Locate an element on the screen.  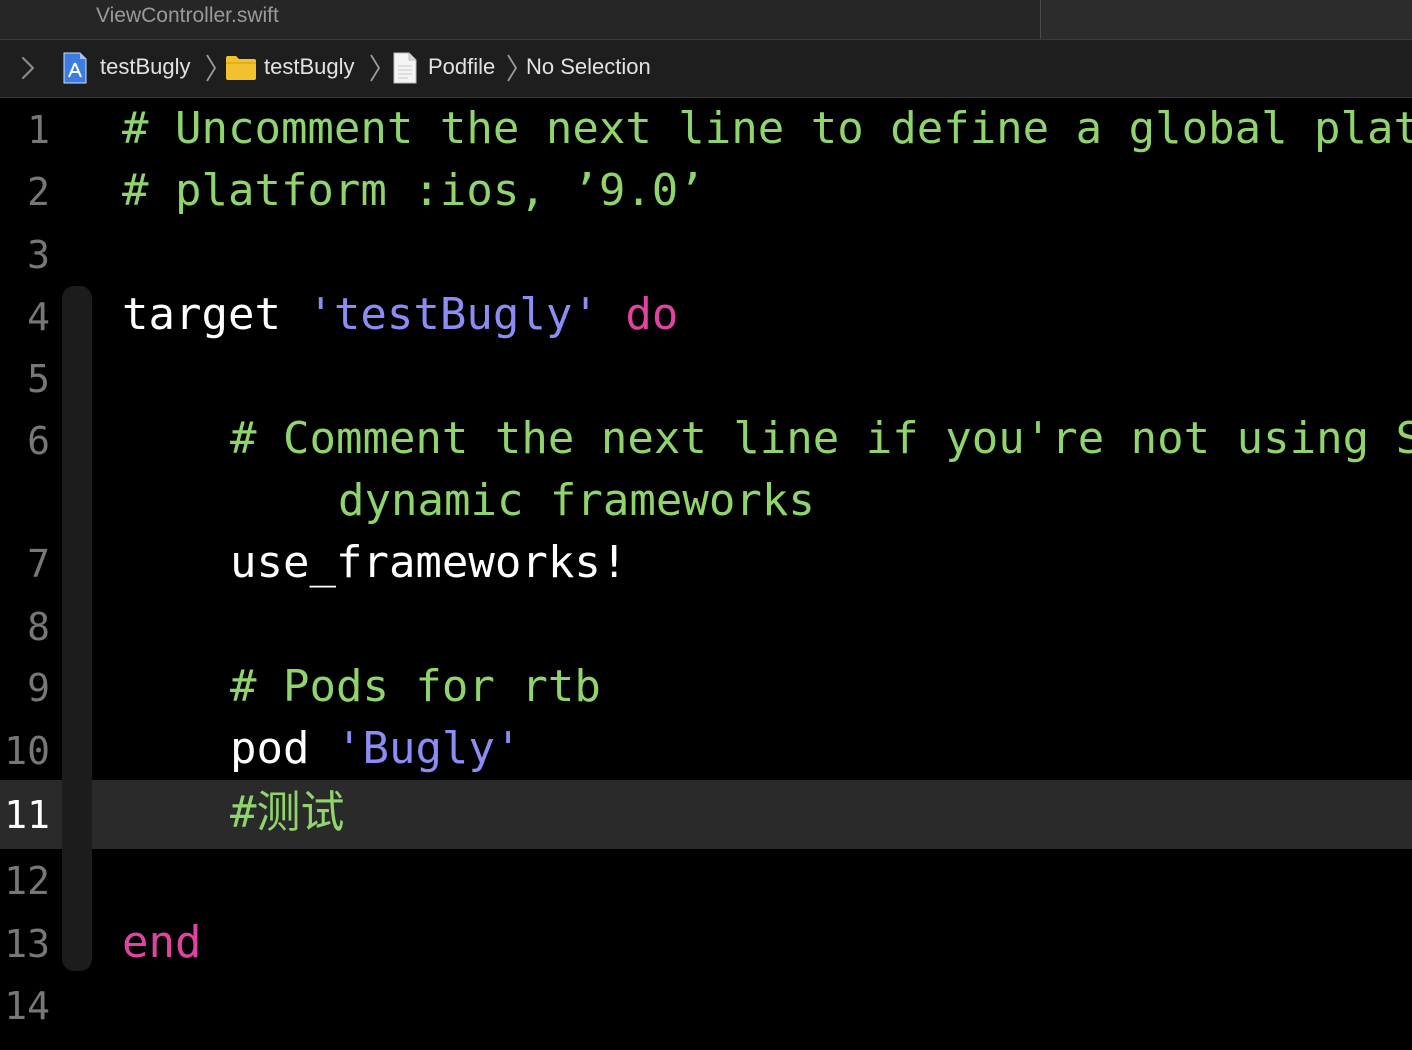
breadcrumb-item-selection: No Selection is located at coordinates (588, 67).